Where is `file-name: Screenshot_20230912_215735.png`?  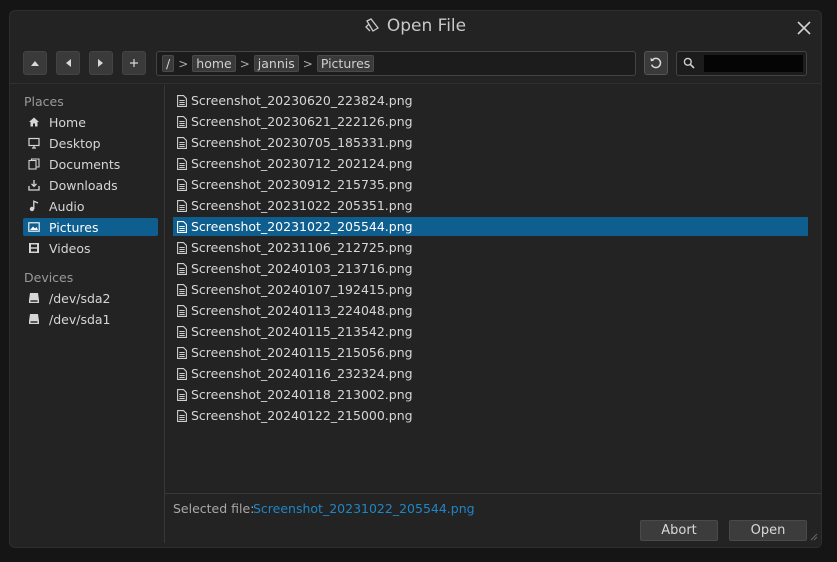
file-name: Screenshot_20230912_215735.png is located at coordinates (302, 184).